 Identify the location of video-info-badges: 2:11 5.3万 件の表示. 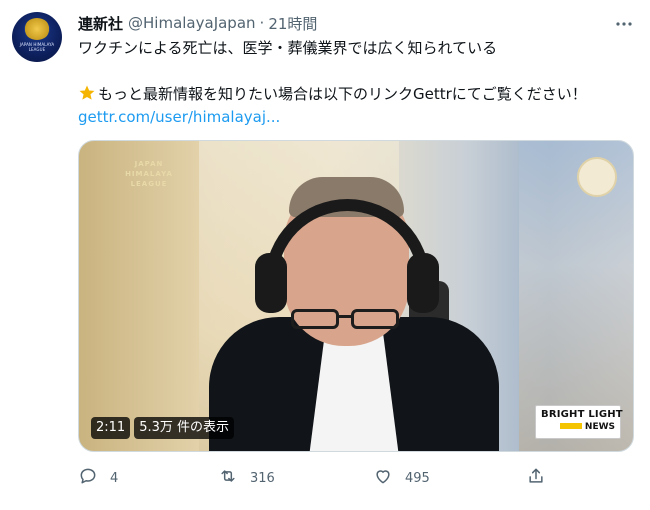
(163, 428).